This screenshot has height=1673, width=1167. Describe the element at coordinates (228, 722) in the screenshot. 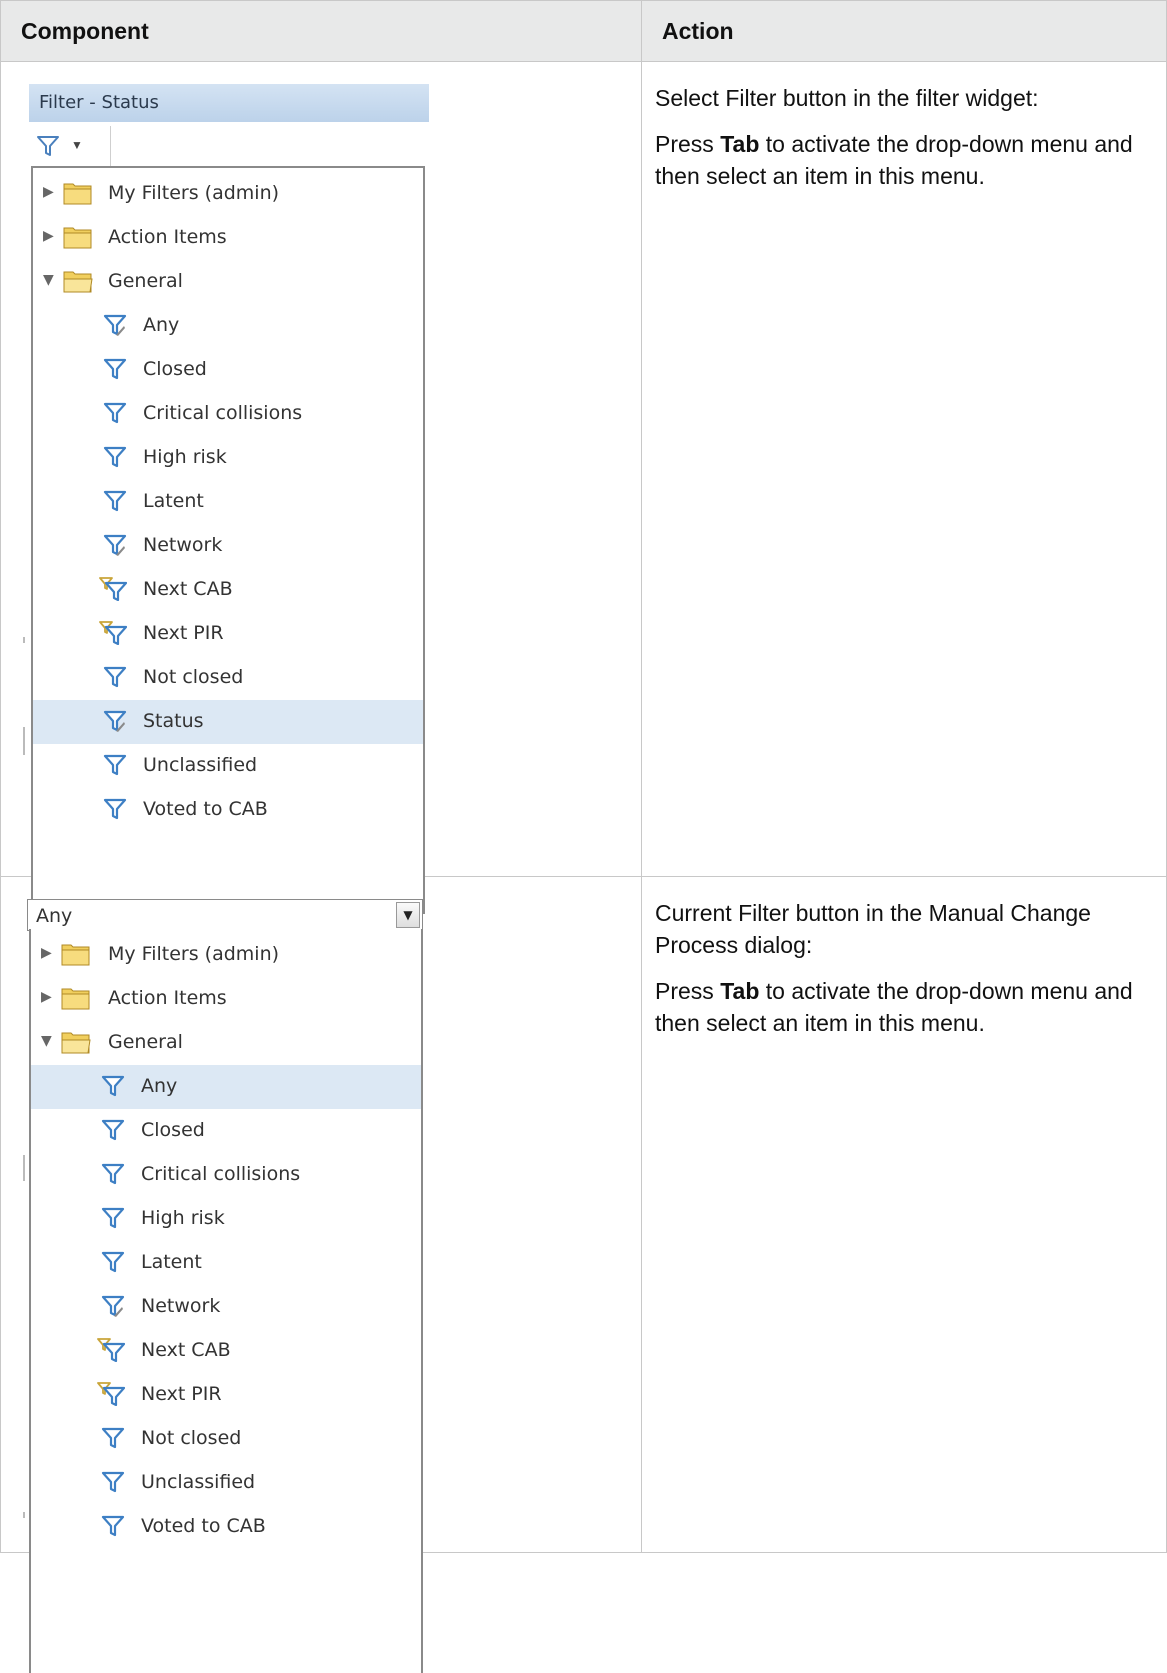

I see `tree-item-selected: Status` at that location.